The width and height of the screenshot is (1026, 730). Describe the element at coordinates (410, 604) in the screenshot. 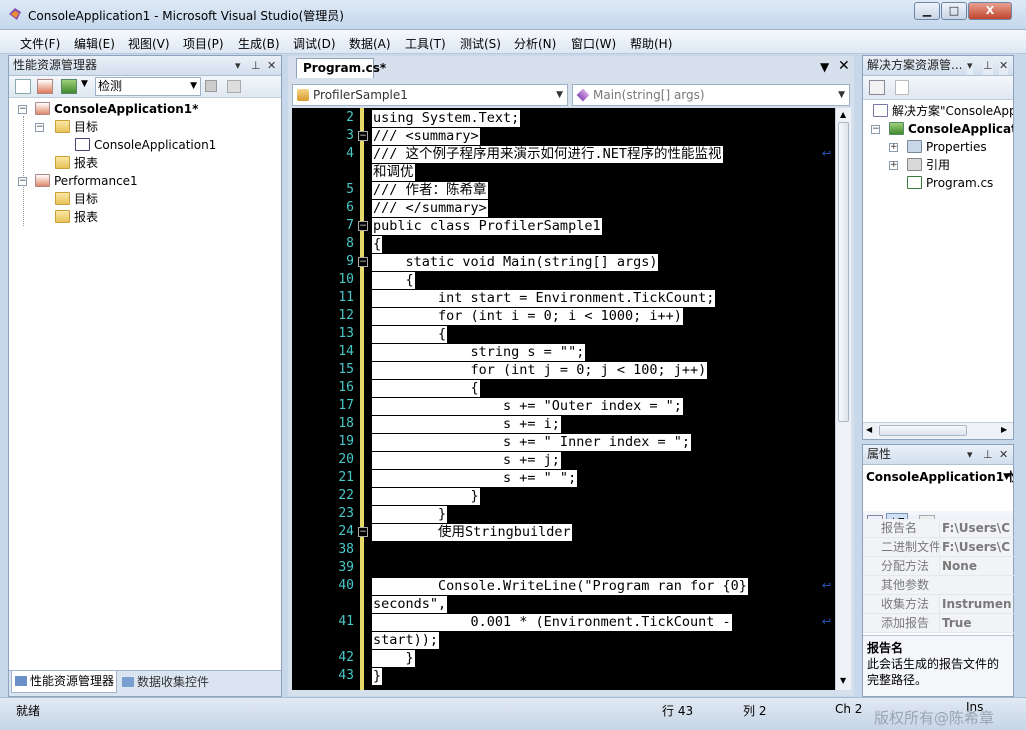

I see `code-line: seconds",` at that location.